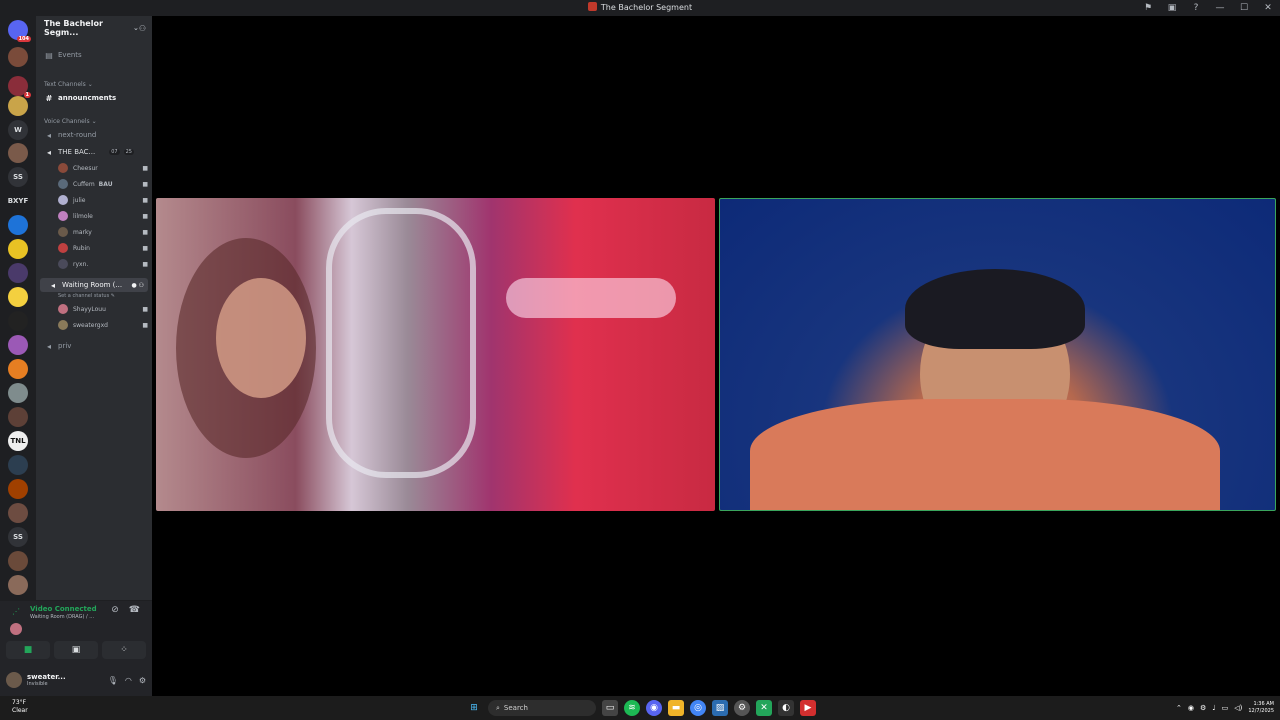 The image size is (1280, 720). What do you see at coordinates (720, 708) in the screenshot?
I see `photos-icon: ▨` at bounding box center [720, 708].